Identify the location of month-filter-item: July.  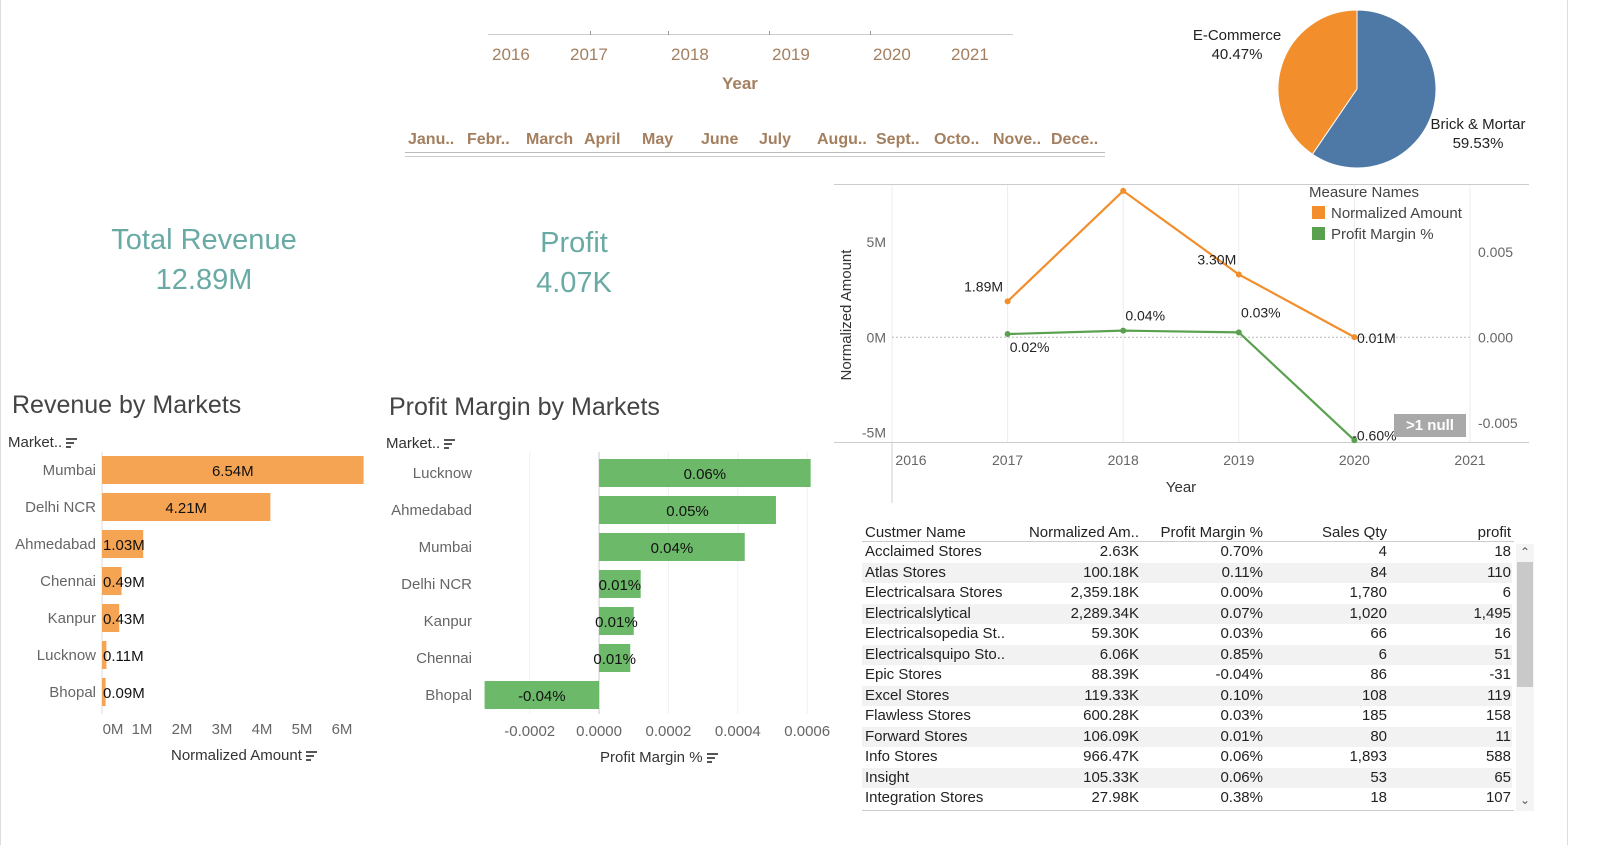
(775, 140).